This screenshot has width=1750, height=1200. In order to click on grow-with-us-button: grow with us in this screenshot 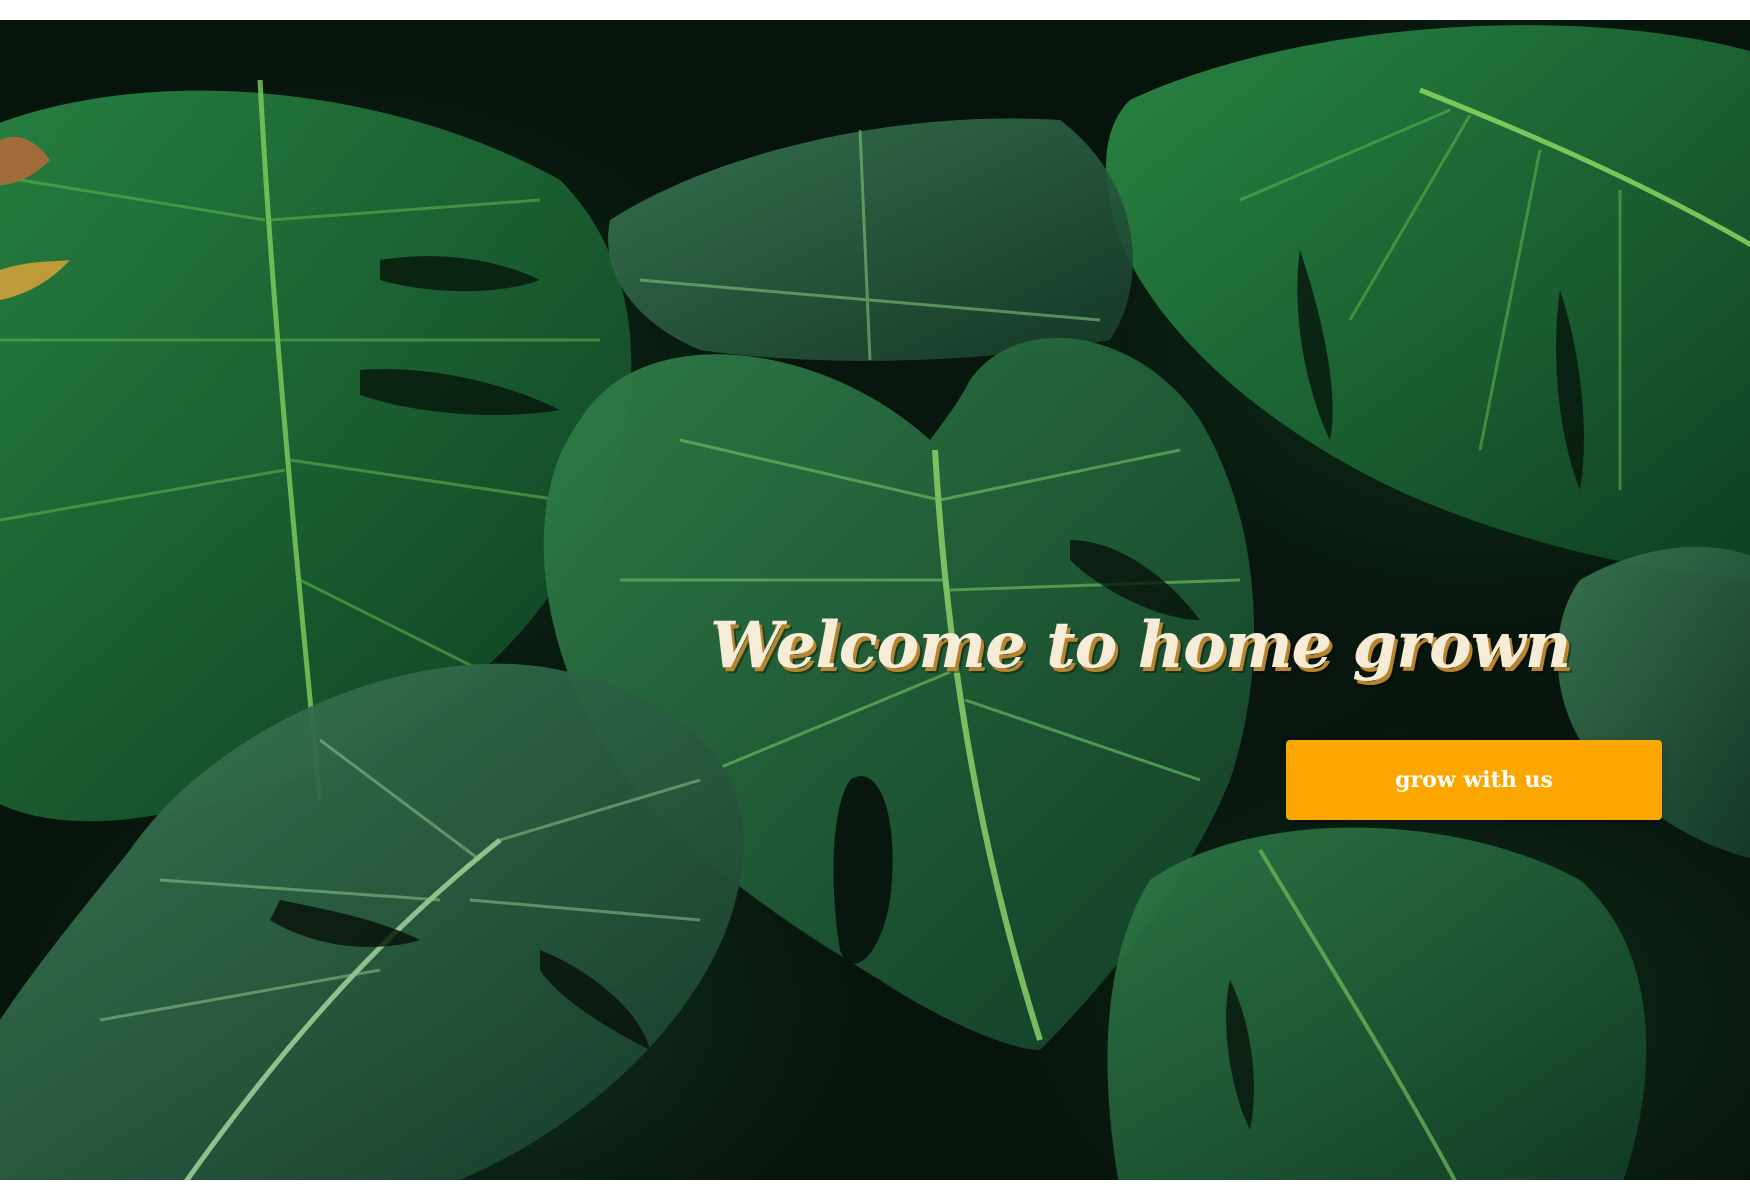, I will do `click(1474, 780)`.